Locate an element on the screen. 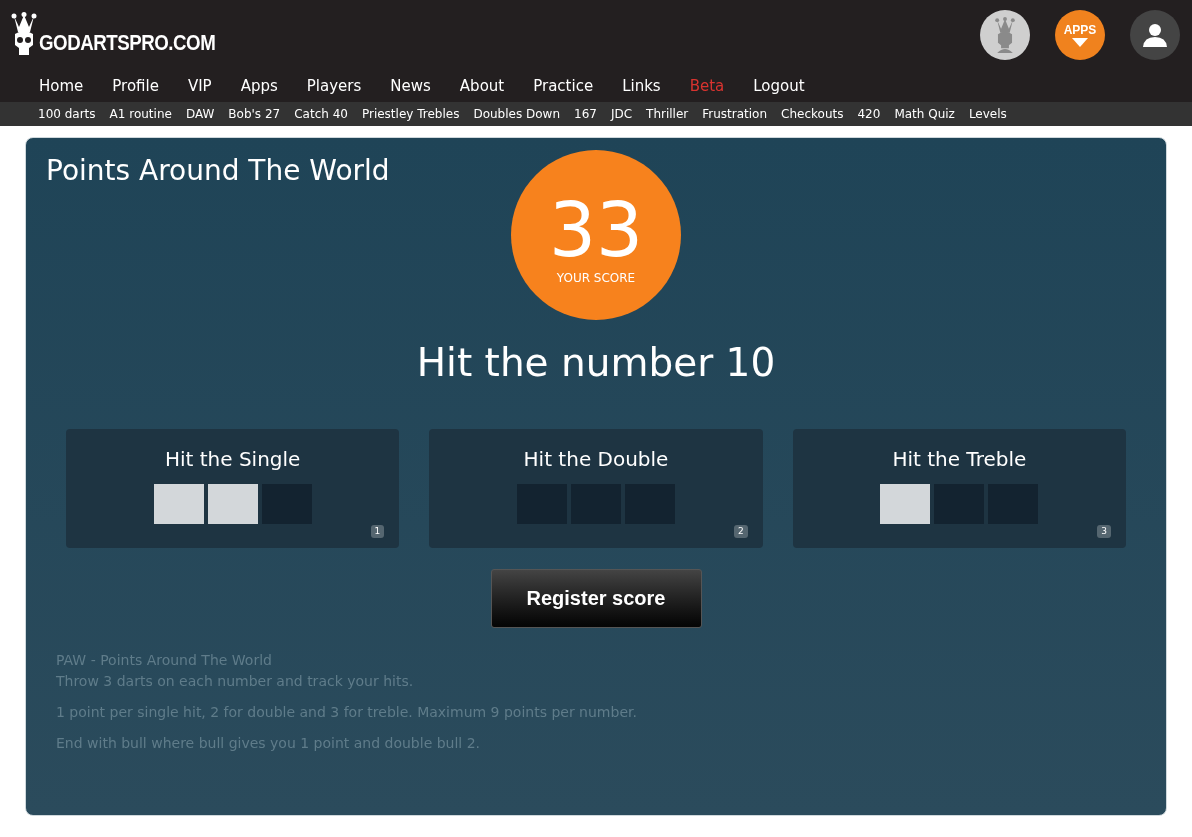 Image resolution: width=1192 pixels, height=837 pixels. target-instruction: Hit the number 10 is located at coordinates (596, 363).